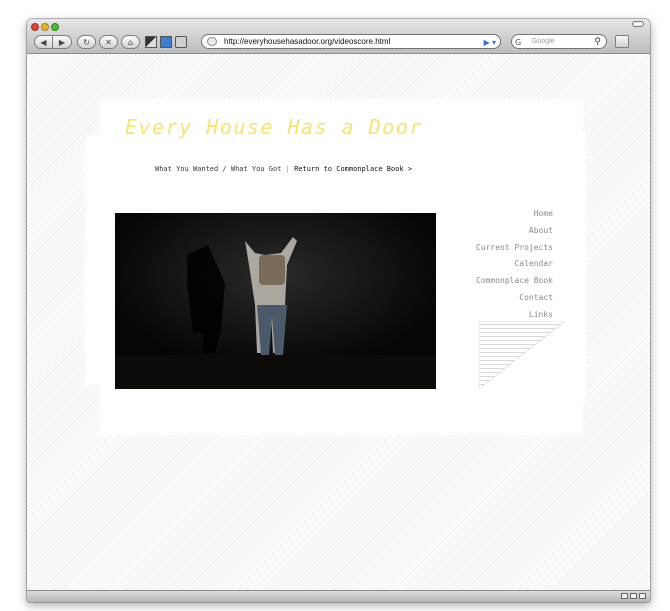 The width and height of the screenshot is (670, 611). I want to click on nav-home: Home, so click(513, 214).